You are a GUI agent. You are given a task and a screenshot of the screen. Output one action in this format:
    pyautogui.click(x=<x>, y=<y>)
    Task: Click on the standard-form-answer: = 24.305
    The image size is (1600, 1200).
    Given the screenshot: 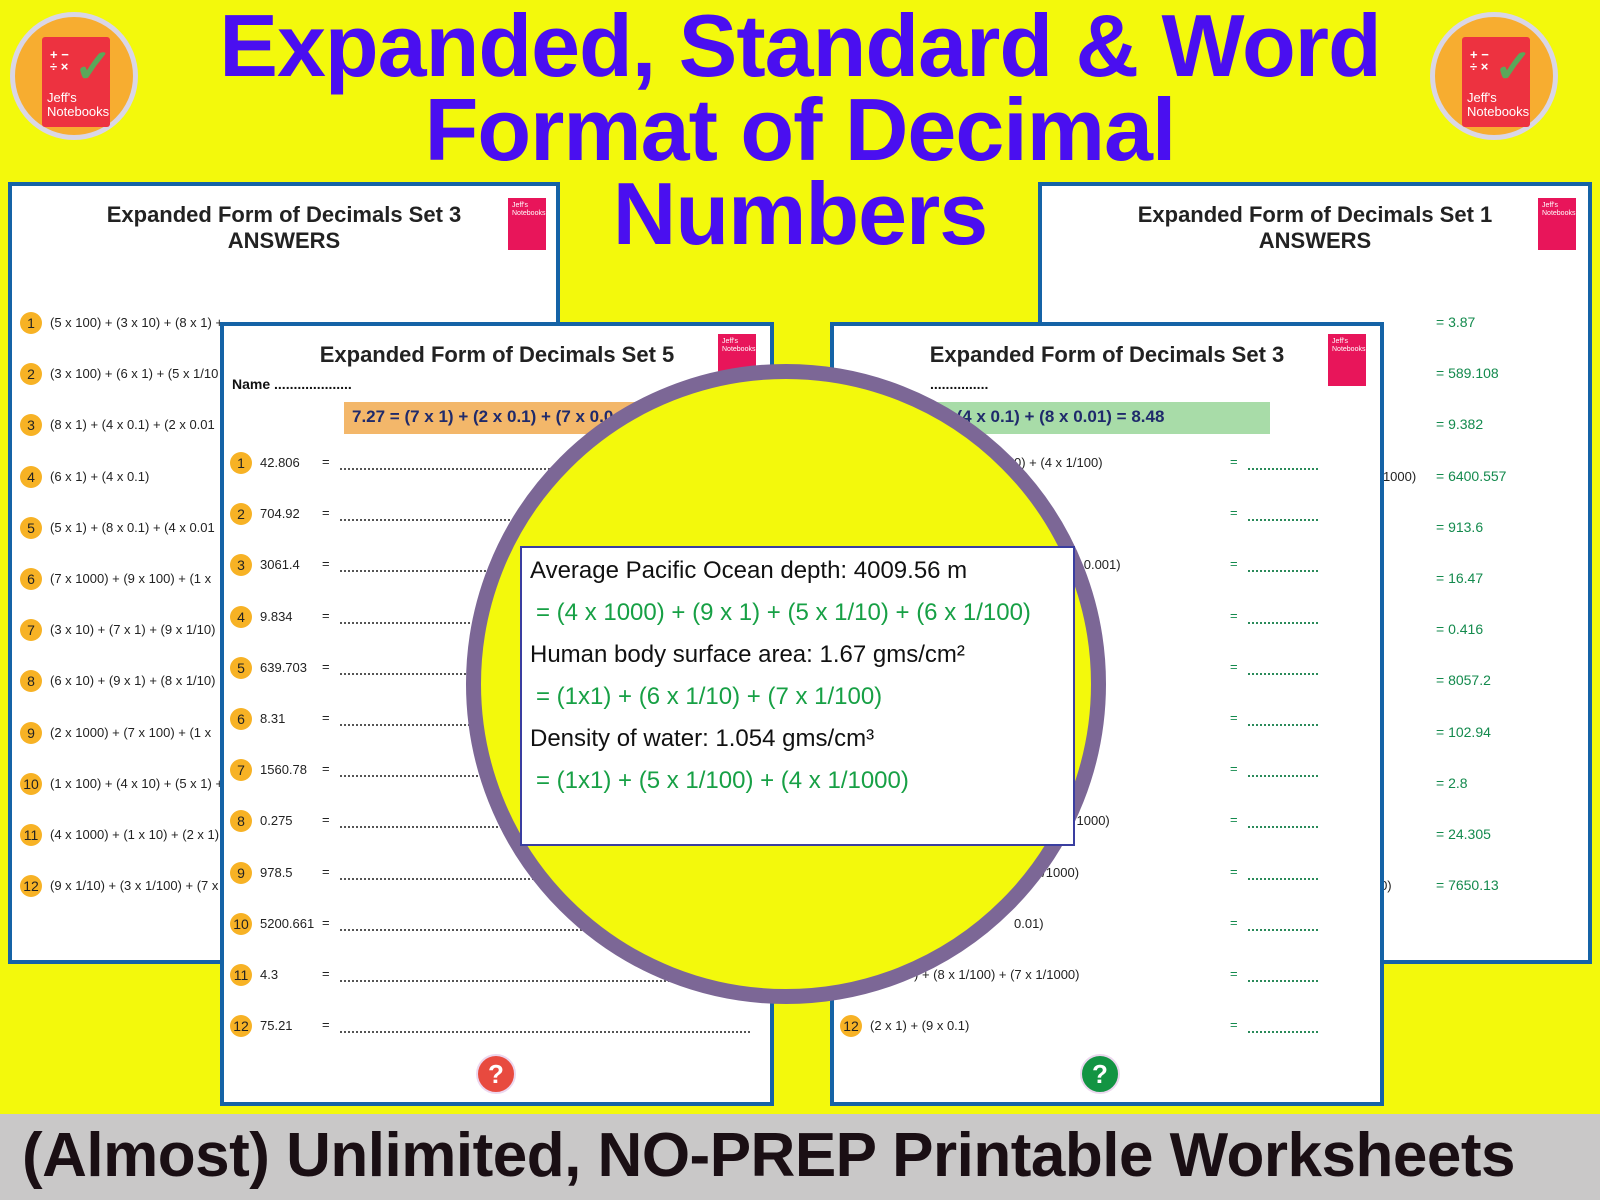 What is the action you would take?
    pyautogui.click(x=1463, y=834)
    